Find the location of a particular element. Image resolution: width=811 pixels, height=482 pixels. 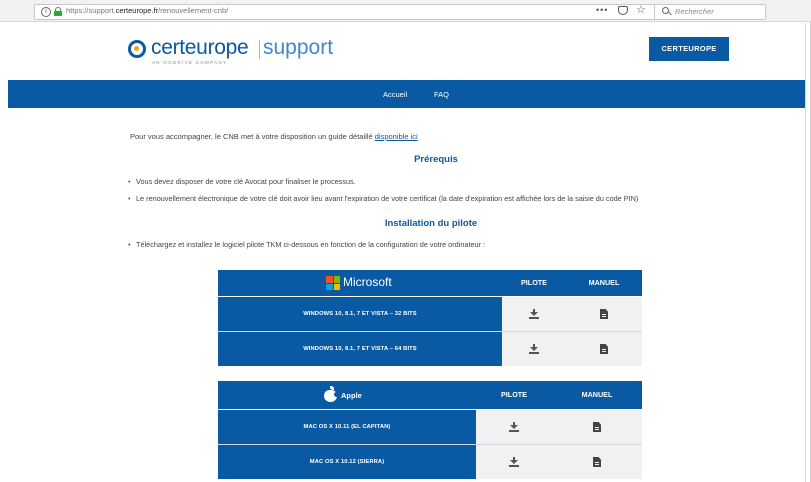

install-heading: Installation du pilote is located at coordinates (431, 223).